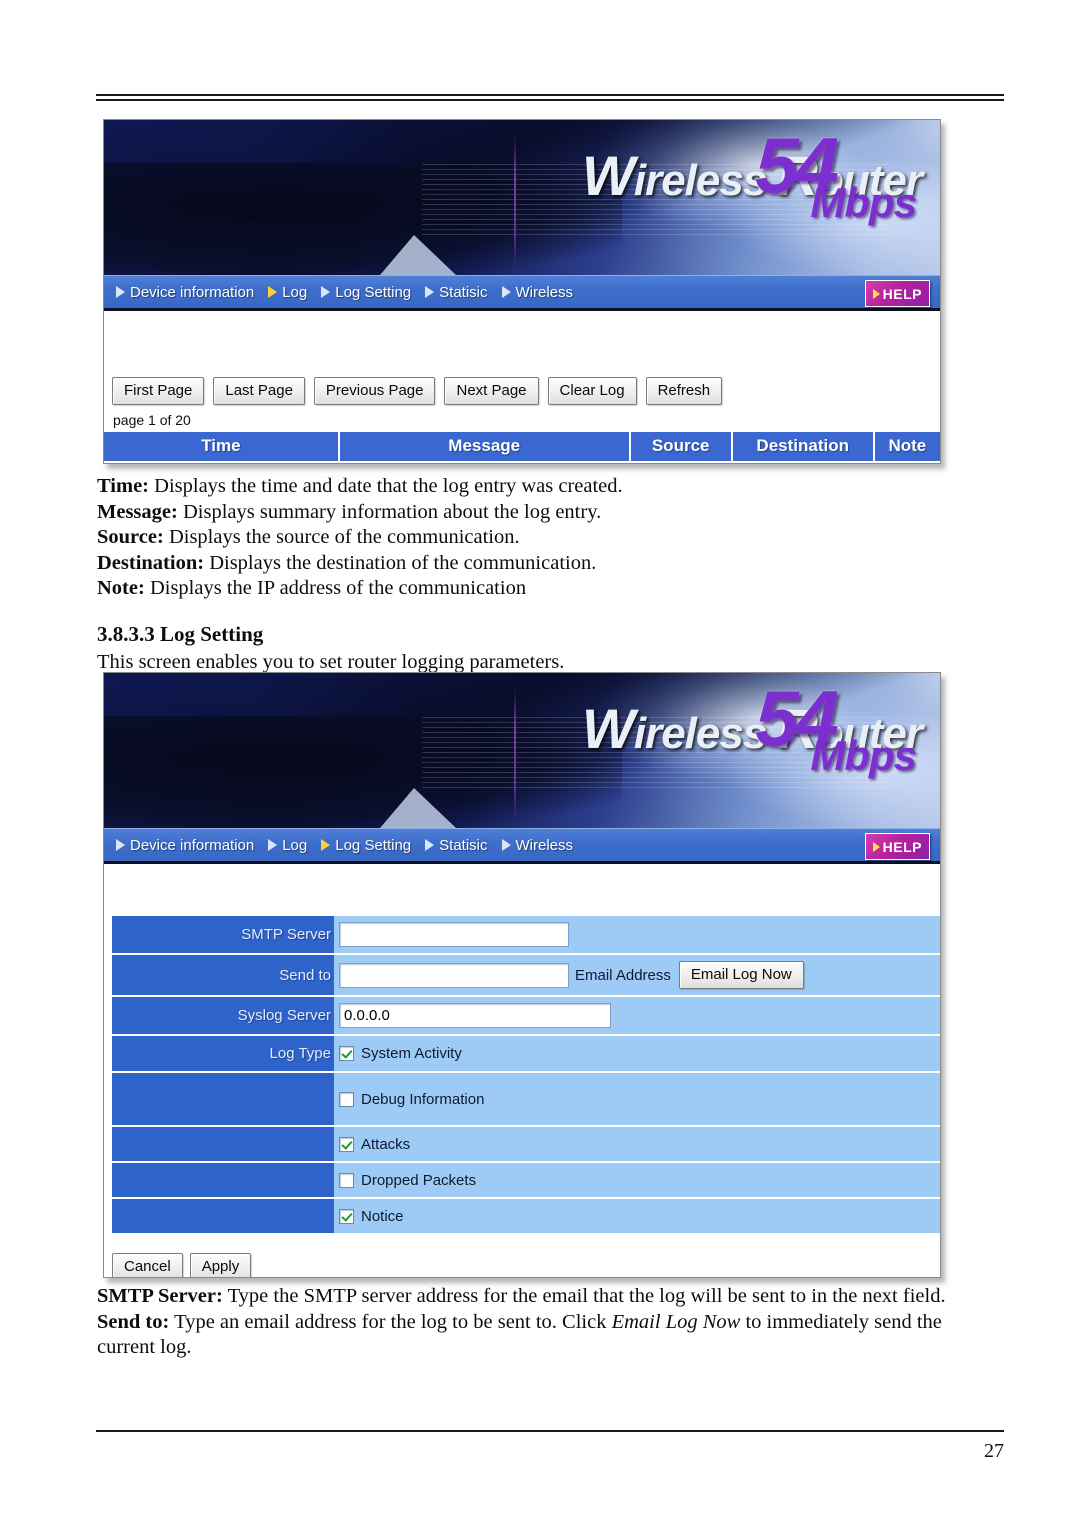 Image resolution: width=1080 pixels, height=1528 pixels. Describe the element at coordinates (475, 1015) in the screenshot. I see `syslog-server-input` at that location.